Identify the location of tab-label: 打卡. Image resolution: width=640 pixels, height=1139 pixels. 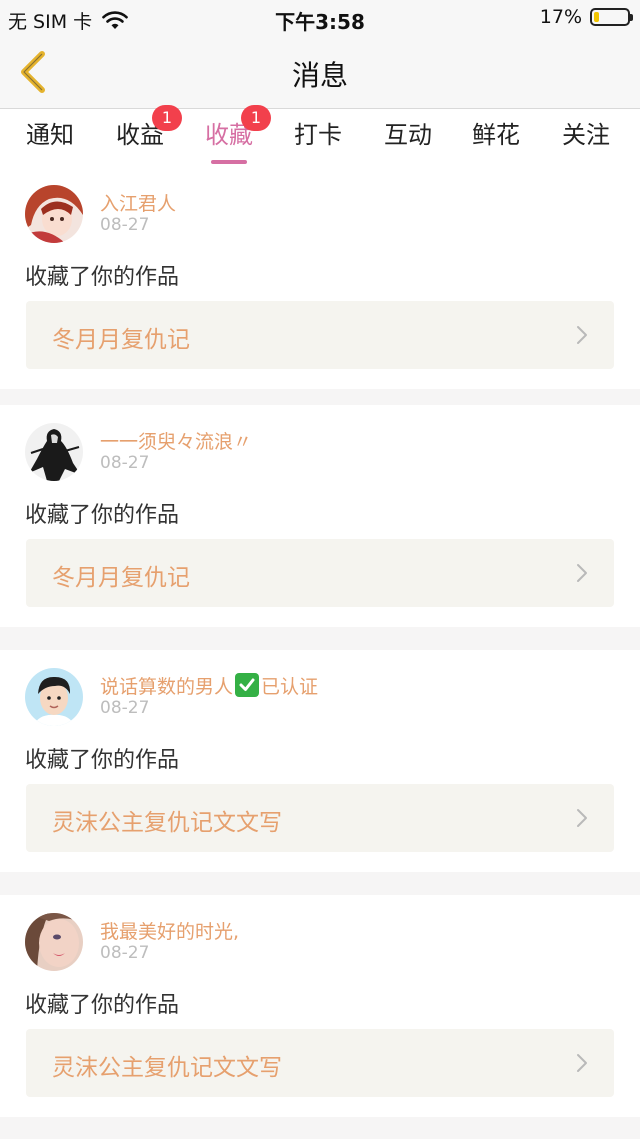
(318, 135).